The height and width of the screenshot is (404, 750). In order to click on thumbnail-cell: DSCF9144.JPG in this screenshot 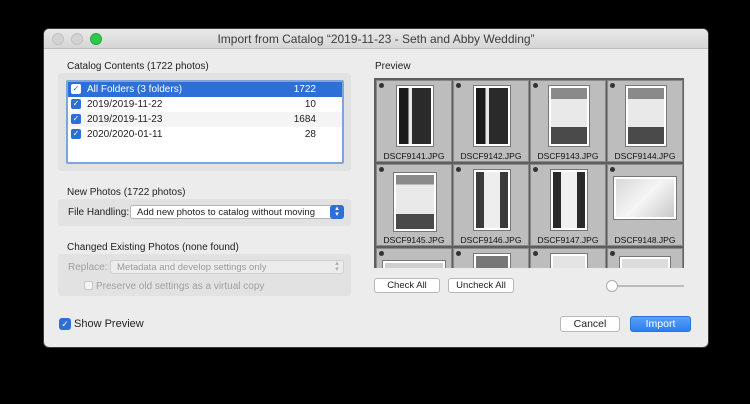, I will do `click(645, 121)`.